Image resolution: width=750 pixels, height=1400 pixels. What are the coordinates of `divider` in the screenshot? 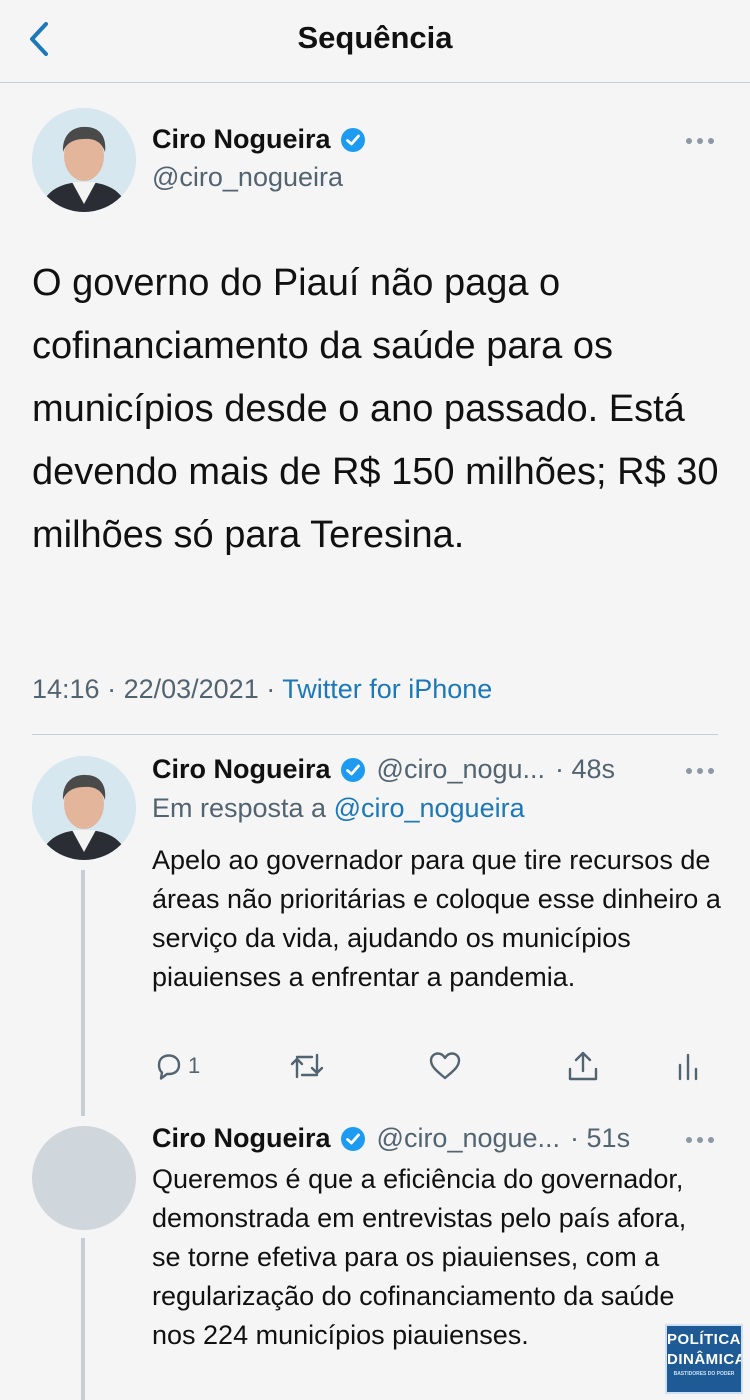 It's located at (375, 734).